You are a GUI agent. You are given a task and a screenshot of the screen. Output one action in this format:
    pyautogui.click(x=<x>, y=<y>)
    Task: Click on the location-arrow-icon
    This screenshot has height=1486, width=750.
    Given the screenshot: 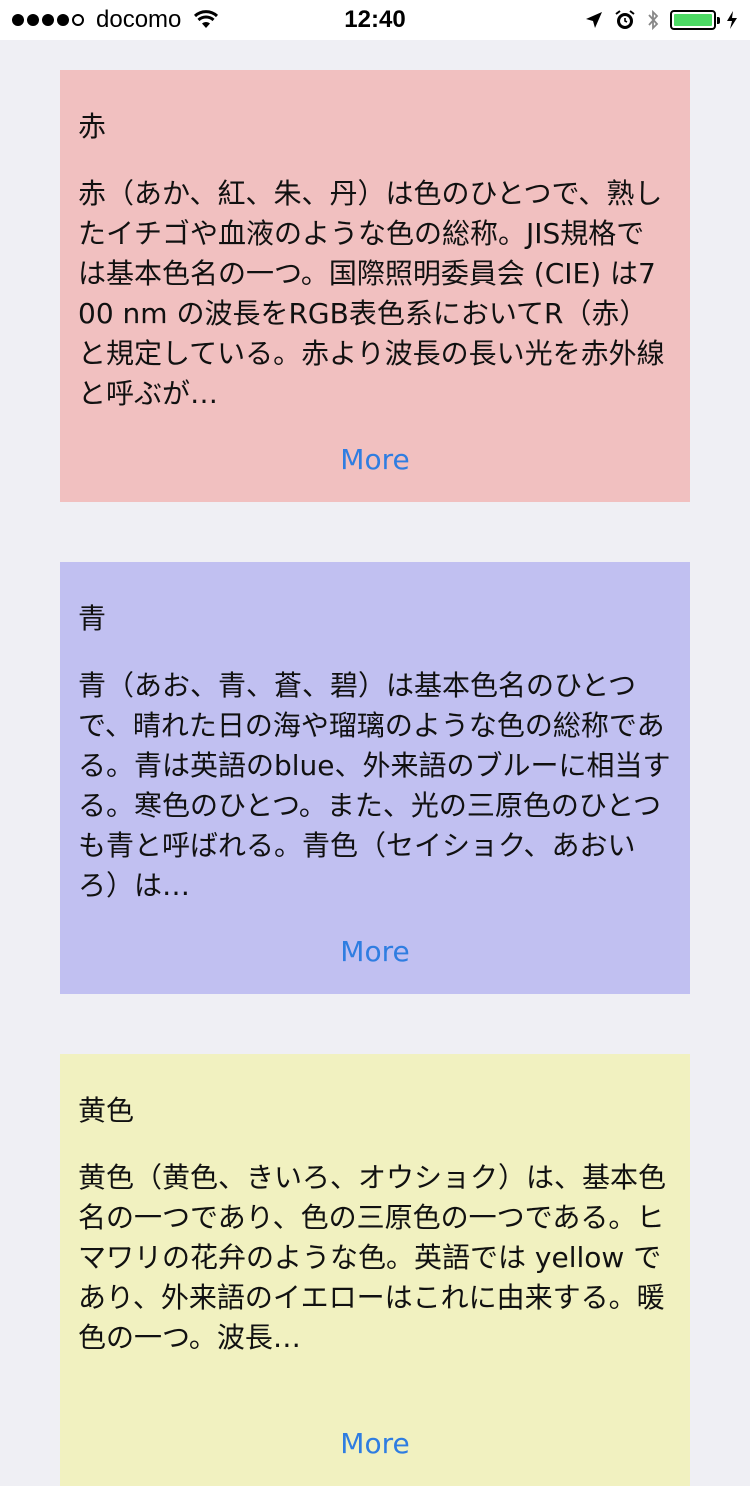 What is the action you would take?
    pyautogui.click(x=594, y=20)
    